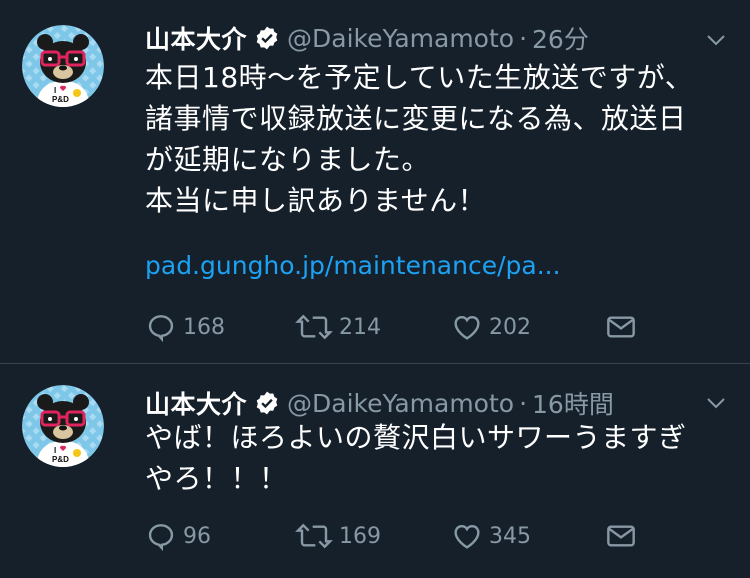  I want to click on tweet-text: やば！ほろよいの贅沢白いサワーうますぎ やろ！！！, so click(437, 458).